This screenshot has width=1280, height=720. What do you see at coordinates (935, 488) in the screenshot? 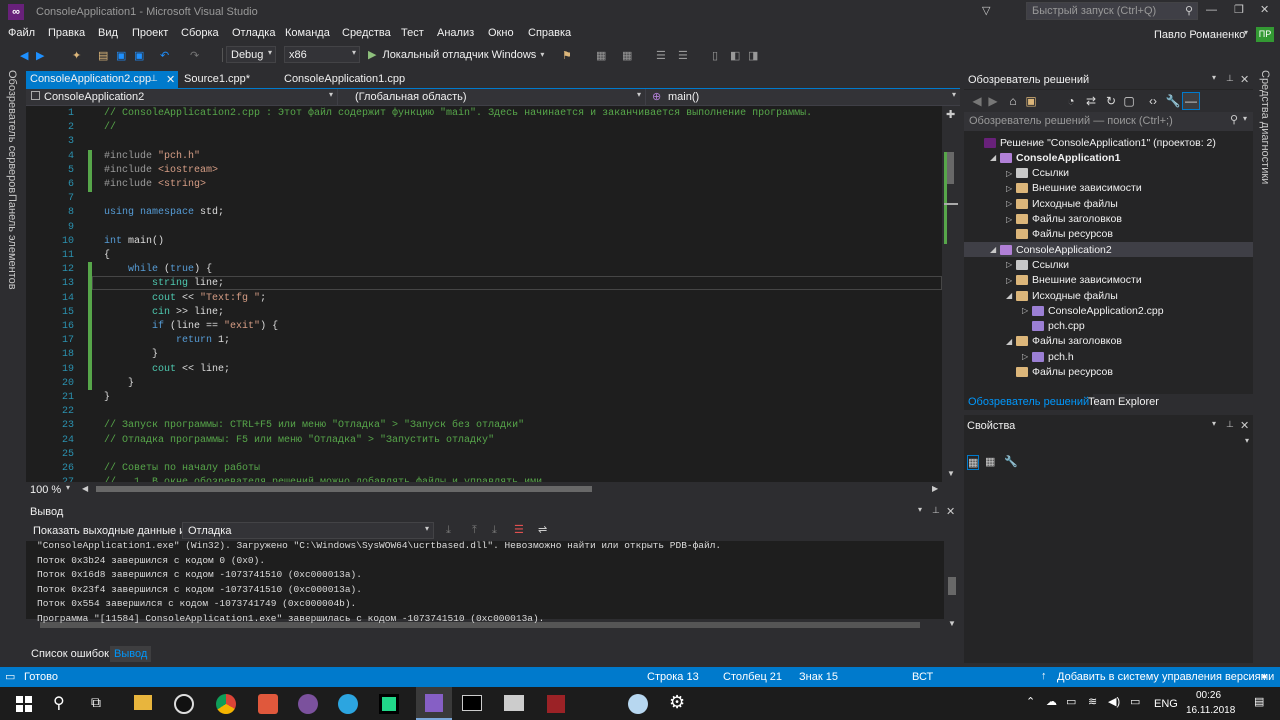
I see `scroll-right-icon: ▶` at bounding box center [935, 488].